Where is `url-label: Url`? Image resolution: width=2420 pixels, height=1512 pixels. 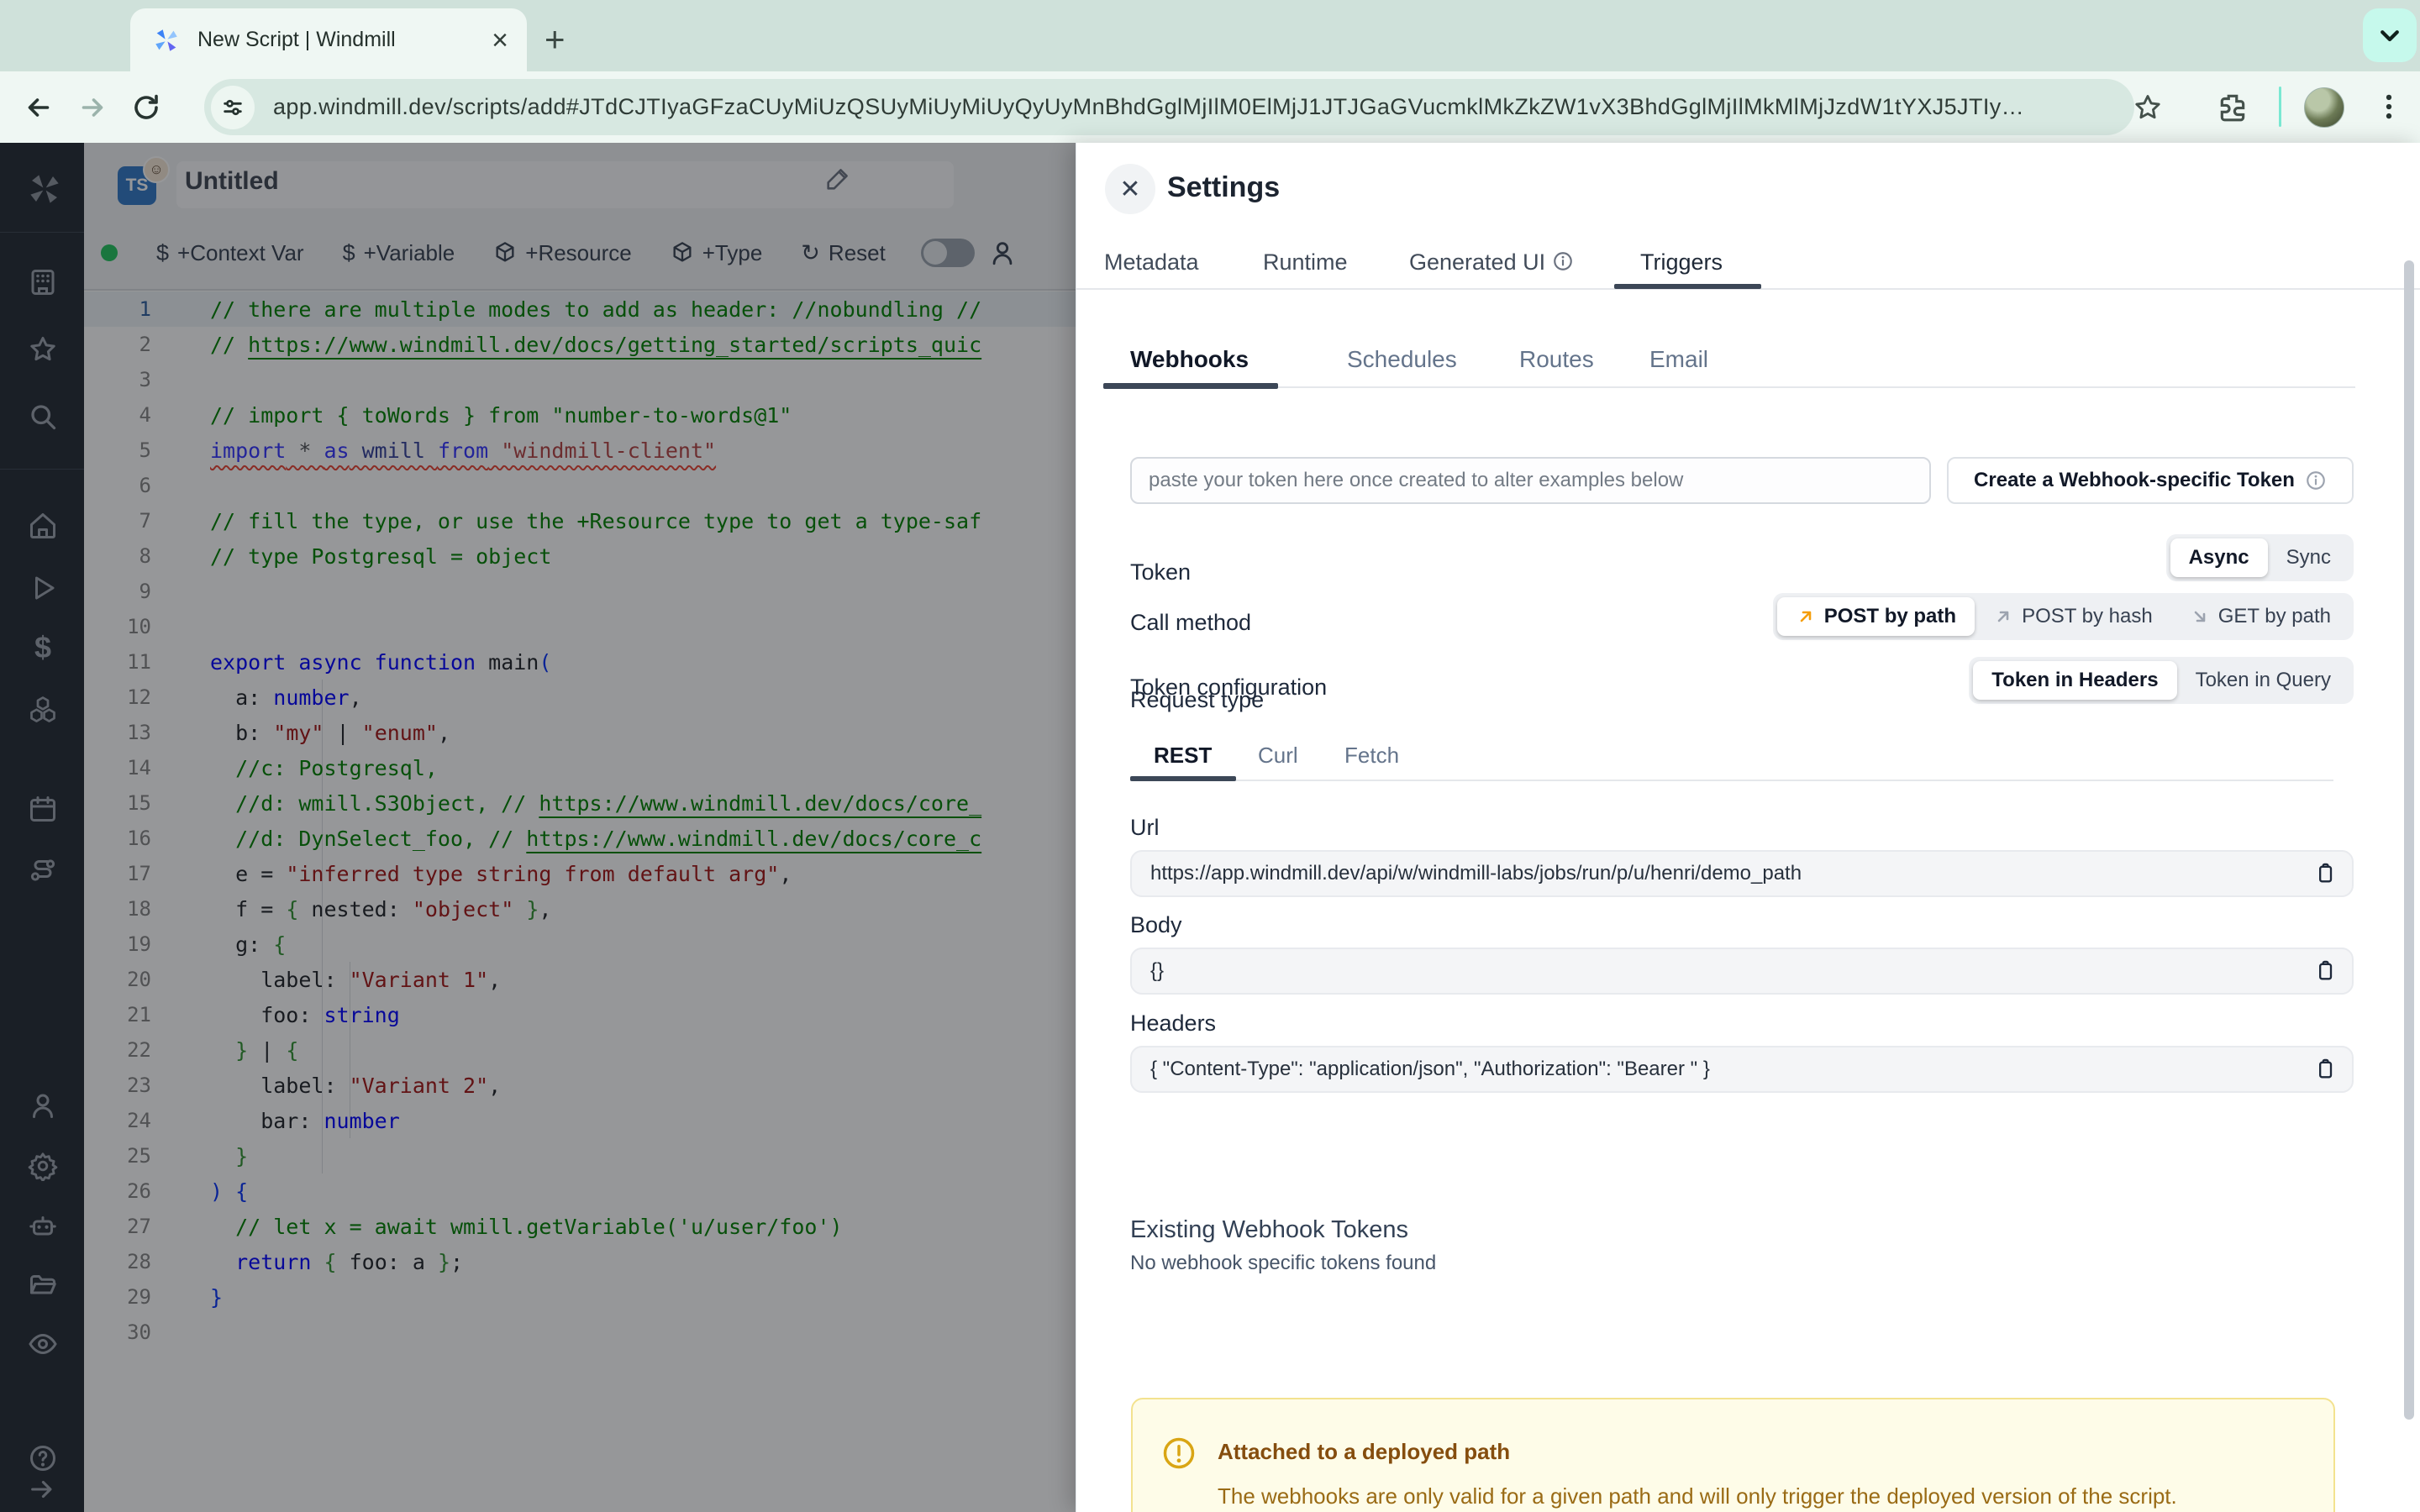 url-label: Url is located at coordinates (1145, 827).